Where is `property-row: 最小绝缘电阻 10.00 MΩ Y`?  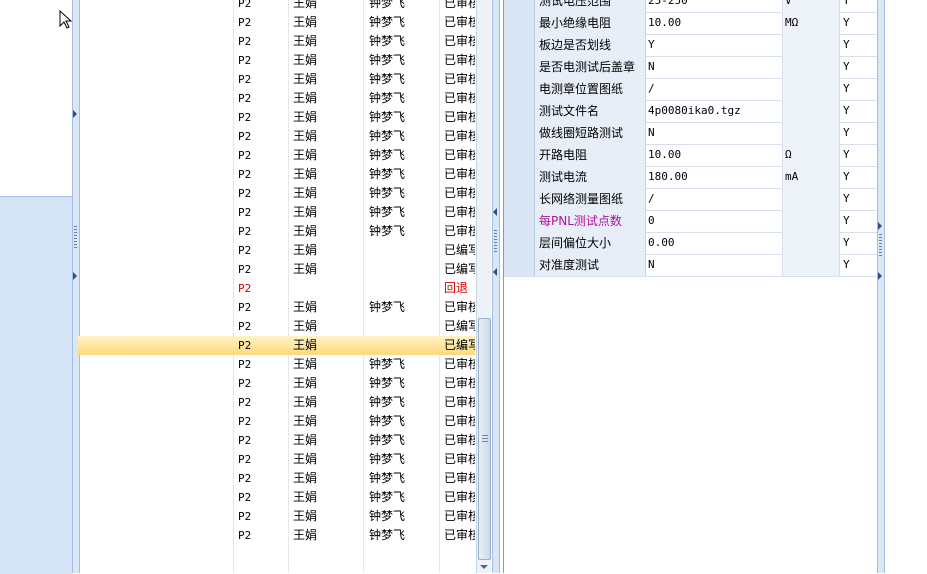 property-row: 最小绝缘电阻 10.00 MΩ Y is located at coordinates (691, 23).